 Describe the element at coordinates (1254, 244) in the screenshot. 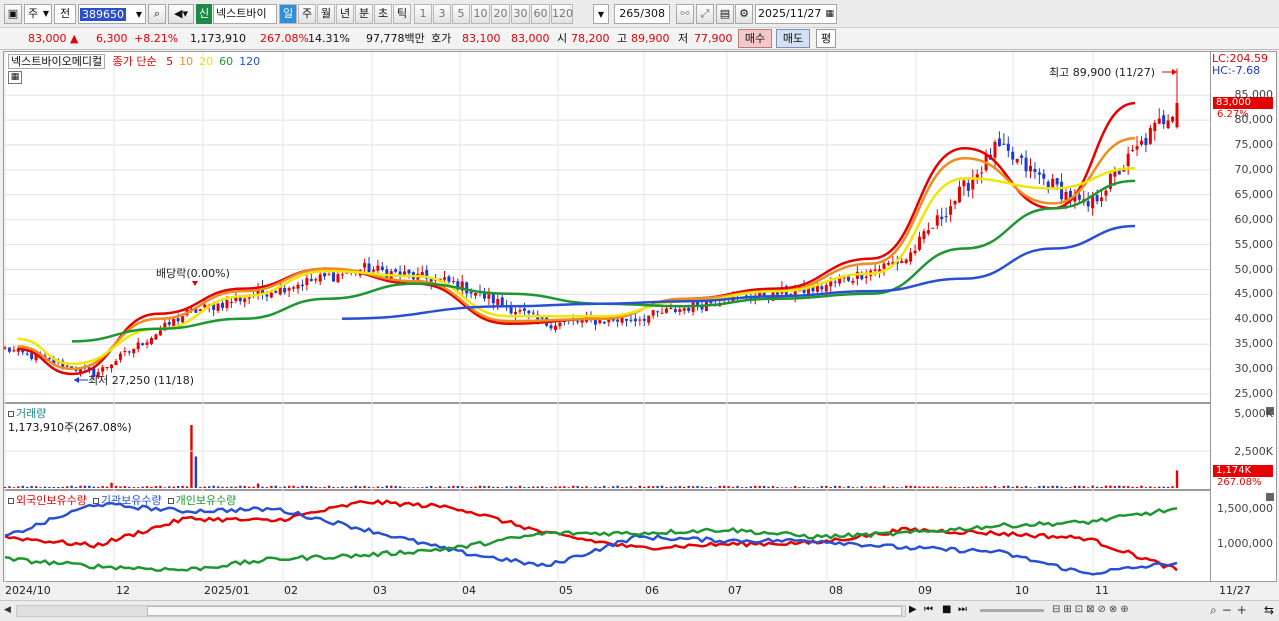

I see `y-axis-label: 55,000` at that location.